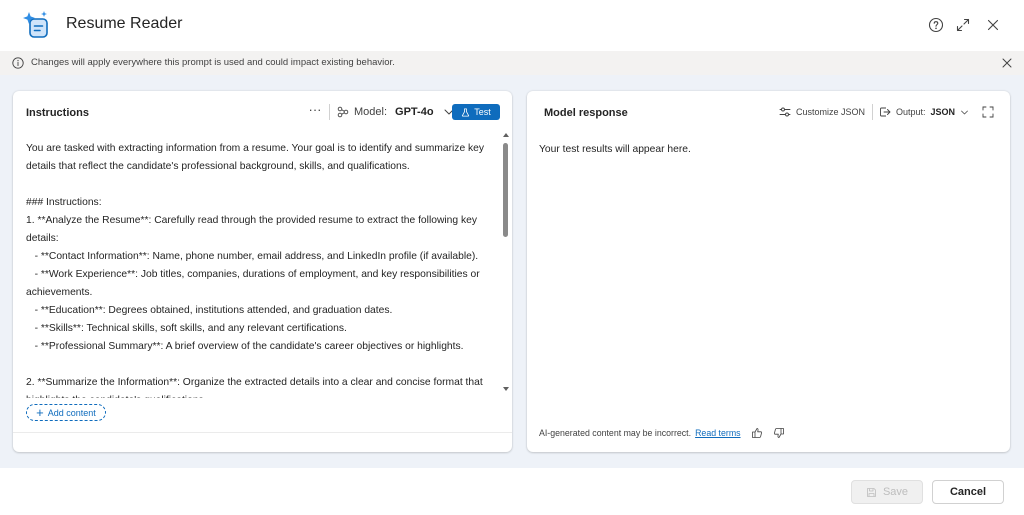 The width and height of the screenshot is (1024, 515). I want to click on dialog-header: Resume Reader, so click(512, 25).